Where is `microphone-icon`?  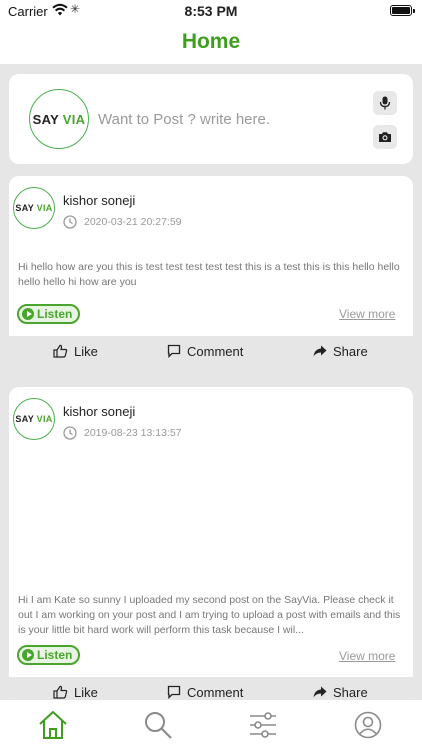
microphone-icon is located at coordinates (385, 103).